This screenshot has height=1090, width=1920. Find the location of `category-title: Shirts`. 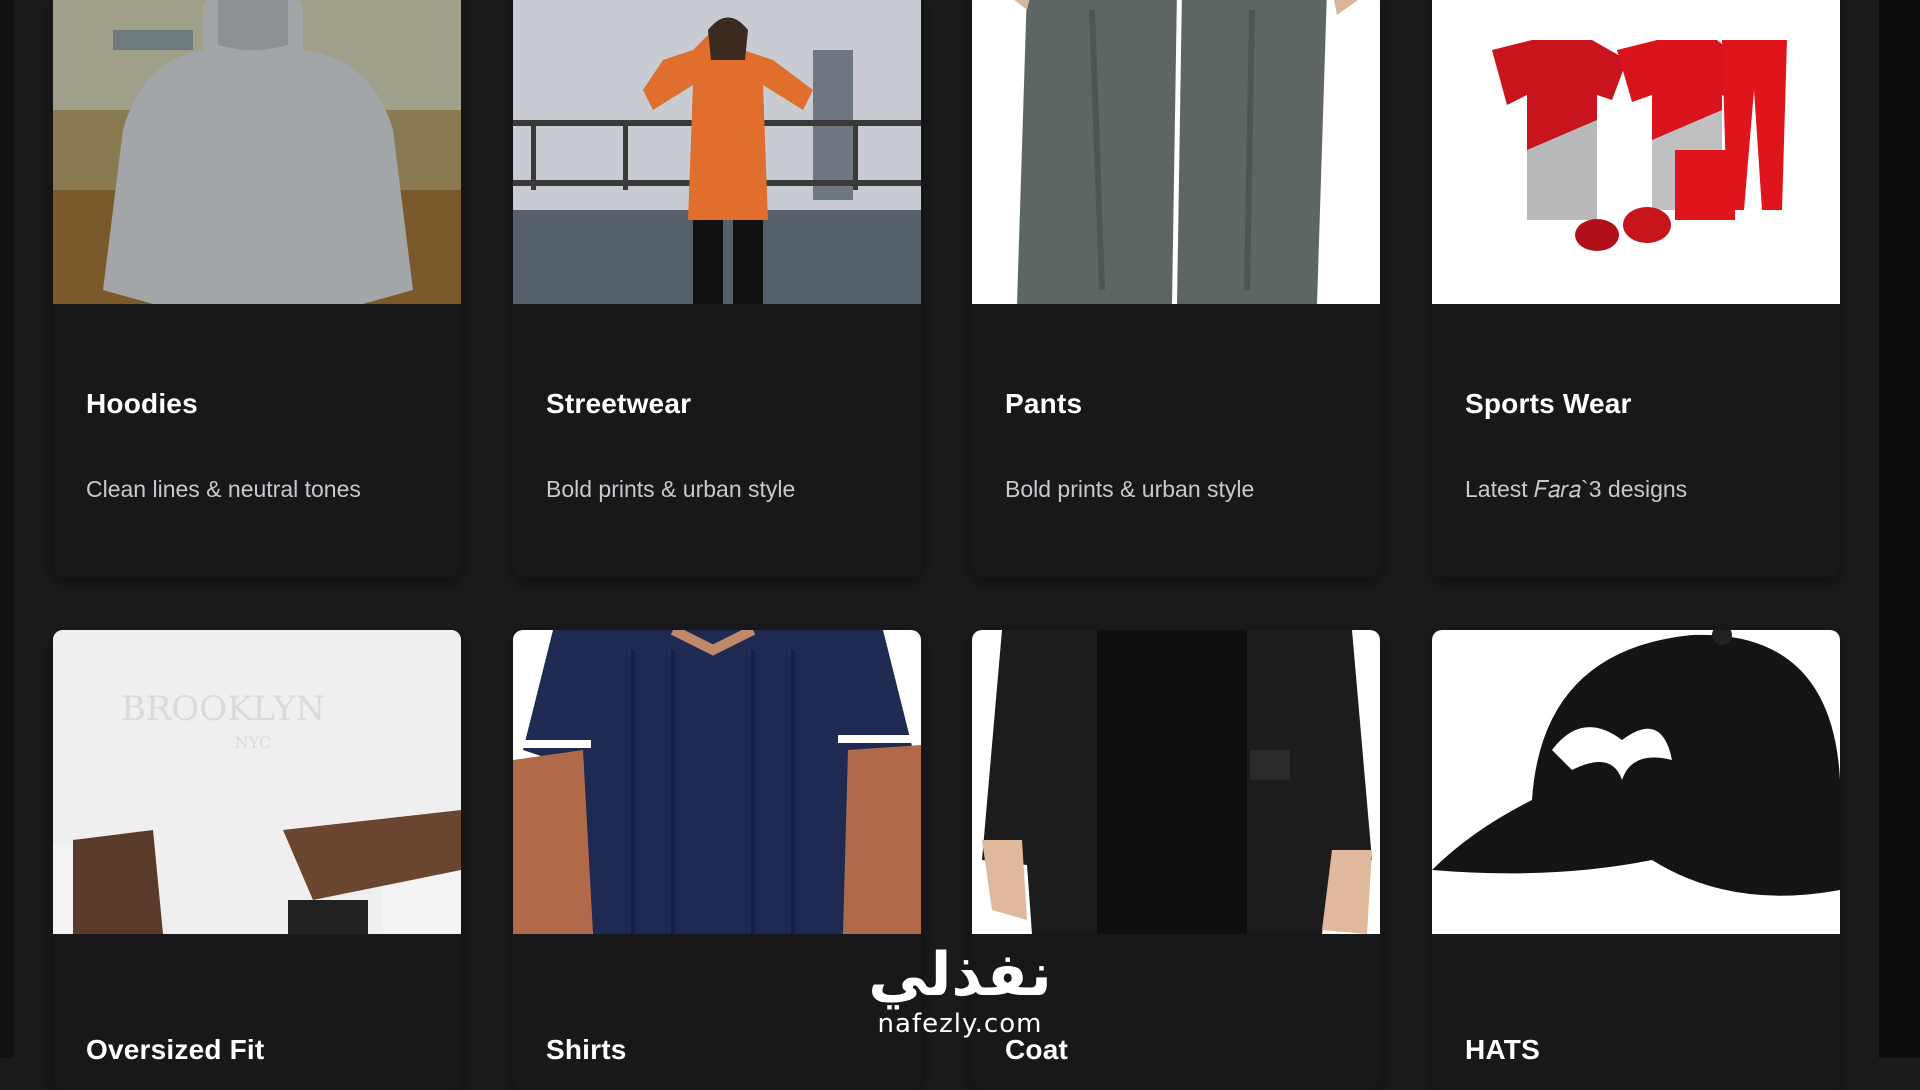

category-title: Shirts is located at coordinates (586, 1049).